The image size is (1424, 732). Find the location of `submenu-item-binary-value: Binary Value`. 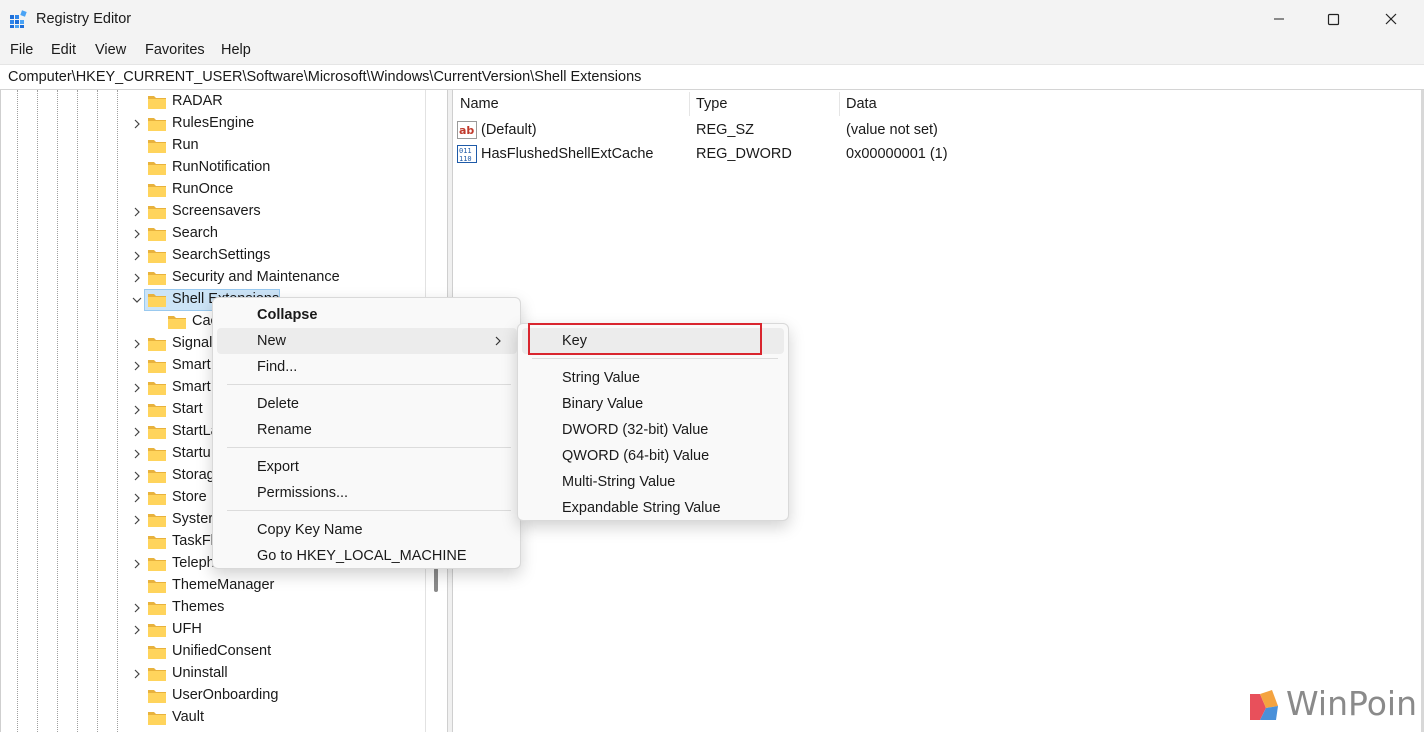

submenu-item-binary-value: Binary Value is located at coordinates (653, 404).